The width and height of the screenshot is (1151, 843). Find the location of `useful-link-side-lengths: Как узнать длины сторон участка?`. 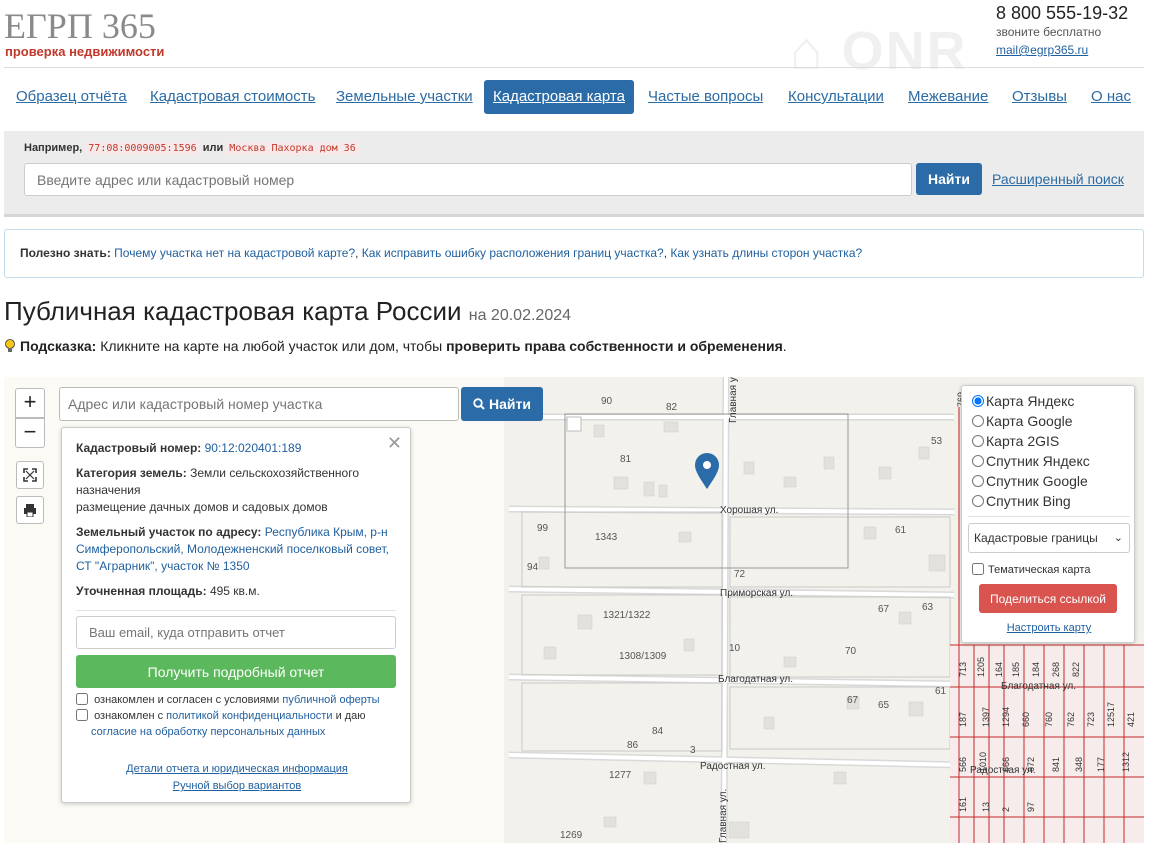

useful-link-side-lengths: Как узнать длины сторон участка? is located at coordinates (766, 253).